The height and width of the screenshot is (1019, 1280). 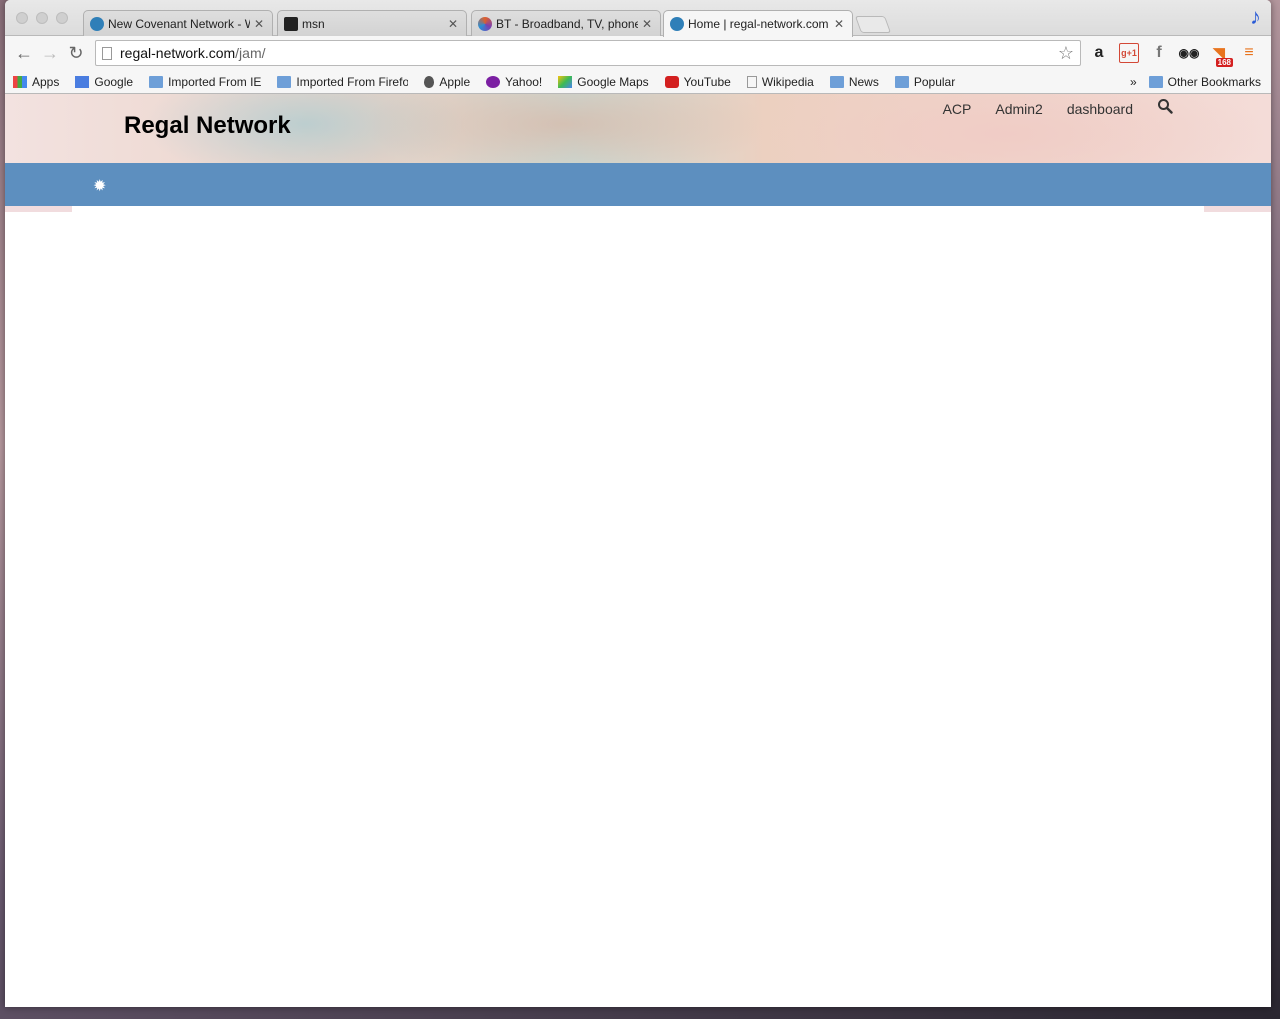 What do you see at coordinates (62, 18) in the screenshot?
I see `zoom-window-button` at bounding box center [62, 18].